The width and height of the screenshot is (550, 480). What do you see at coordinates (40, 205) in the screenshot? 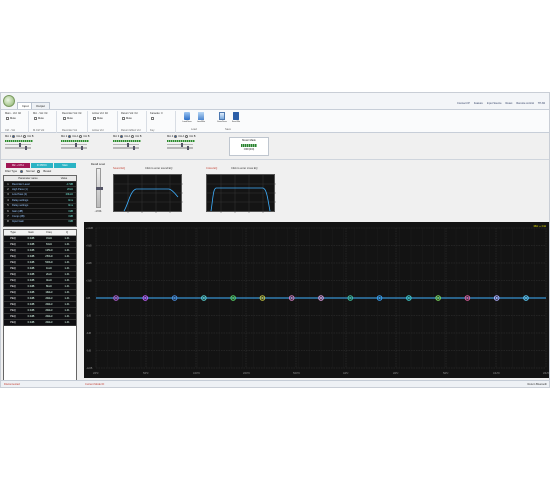
I see `parameter-row: 5 Delay settings 0ms` at bounding box center [40, 205].